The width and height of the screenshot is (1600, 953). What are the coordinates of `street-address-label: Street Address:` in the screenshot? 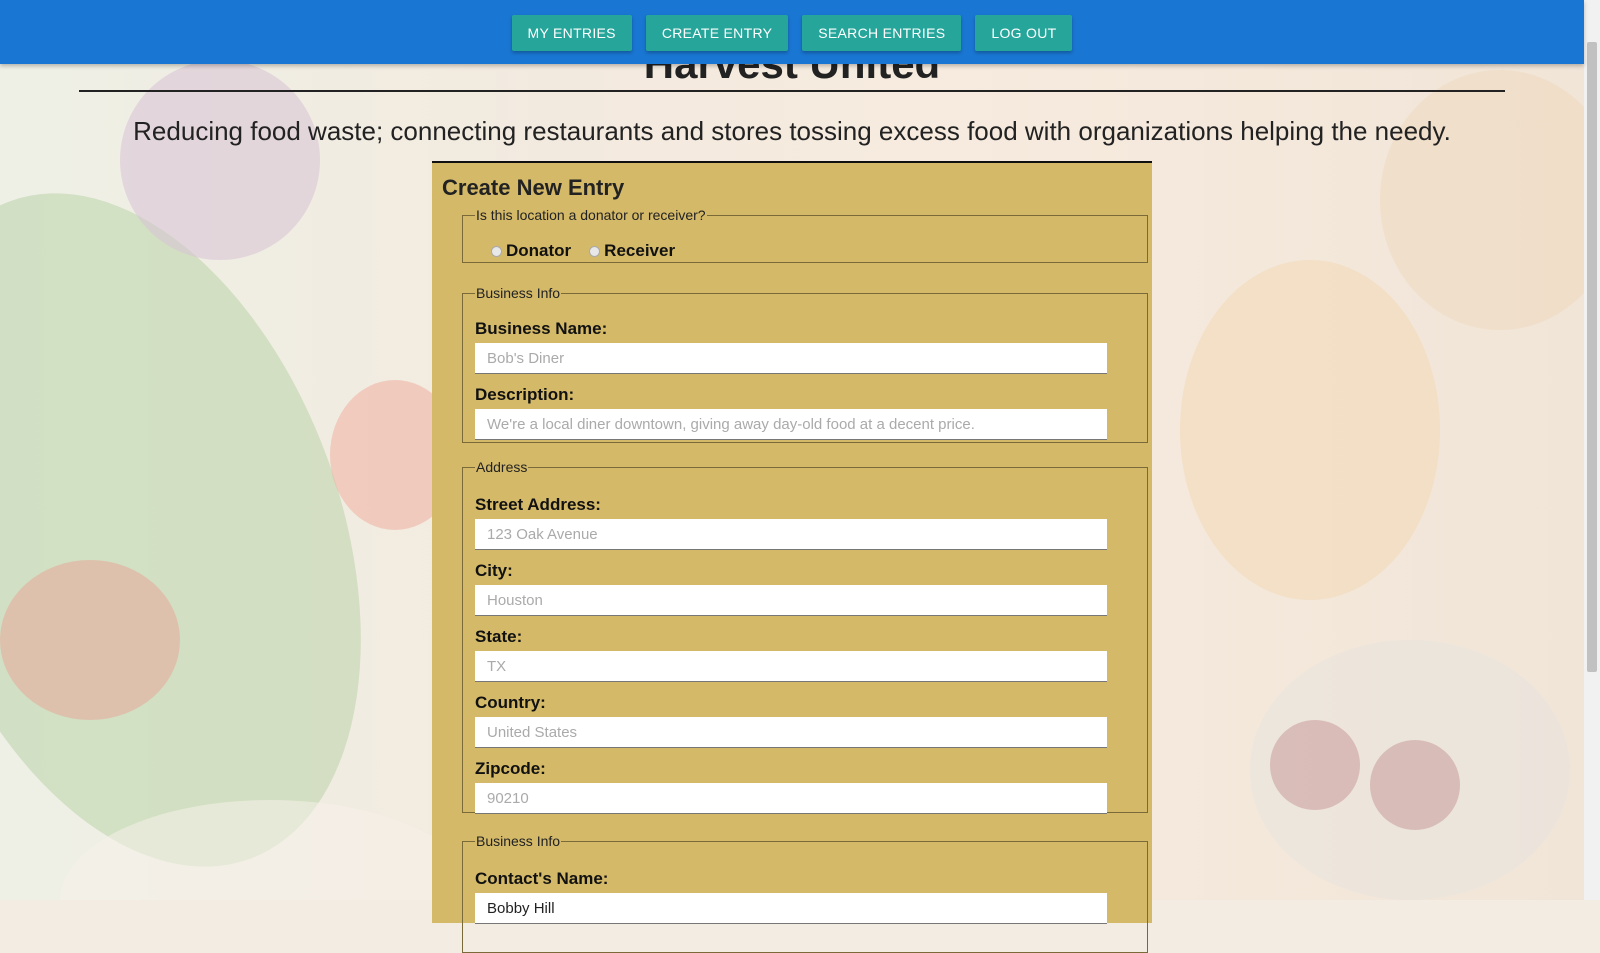 It's located at (538, 504).